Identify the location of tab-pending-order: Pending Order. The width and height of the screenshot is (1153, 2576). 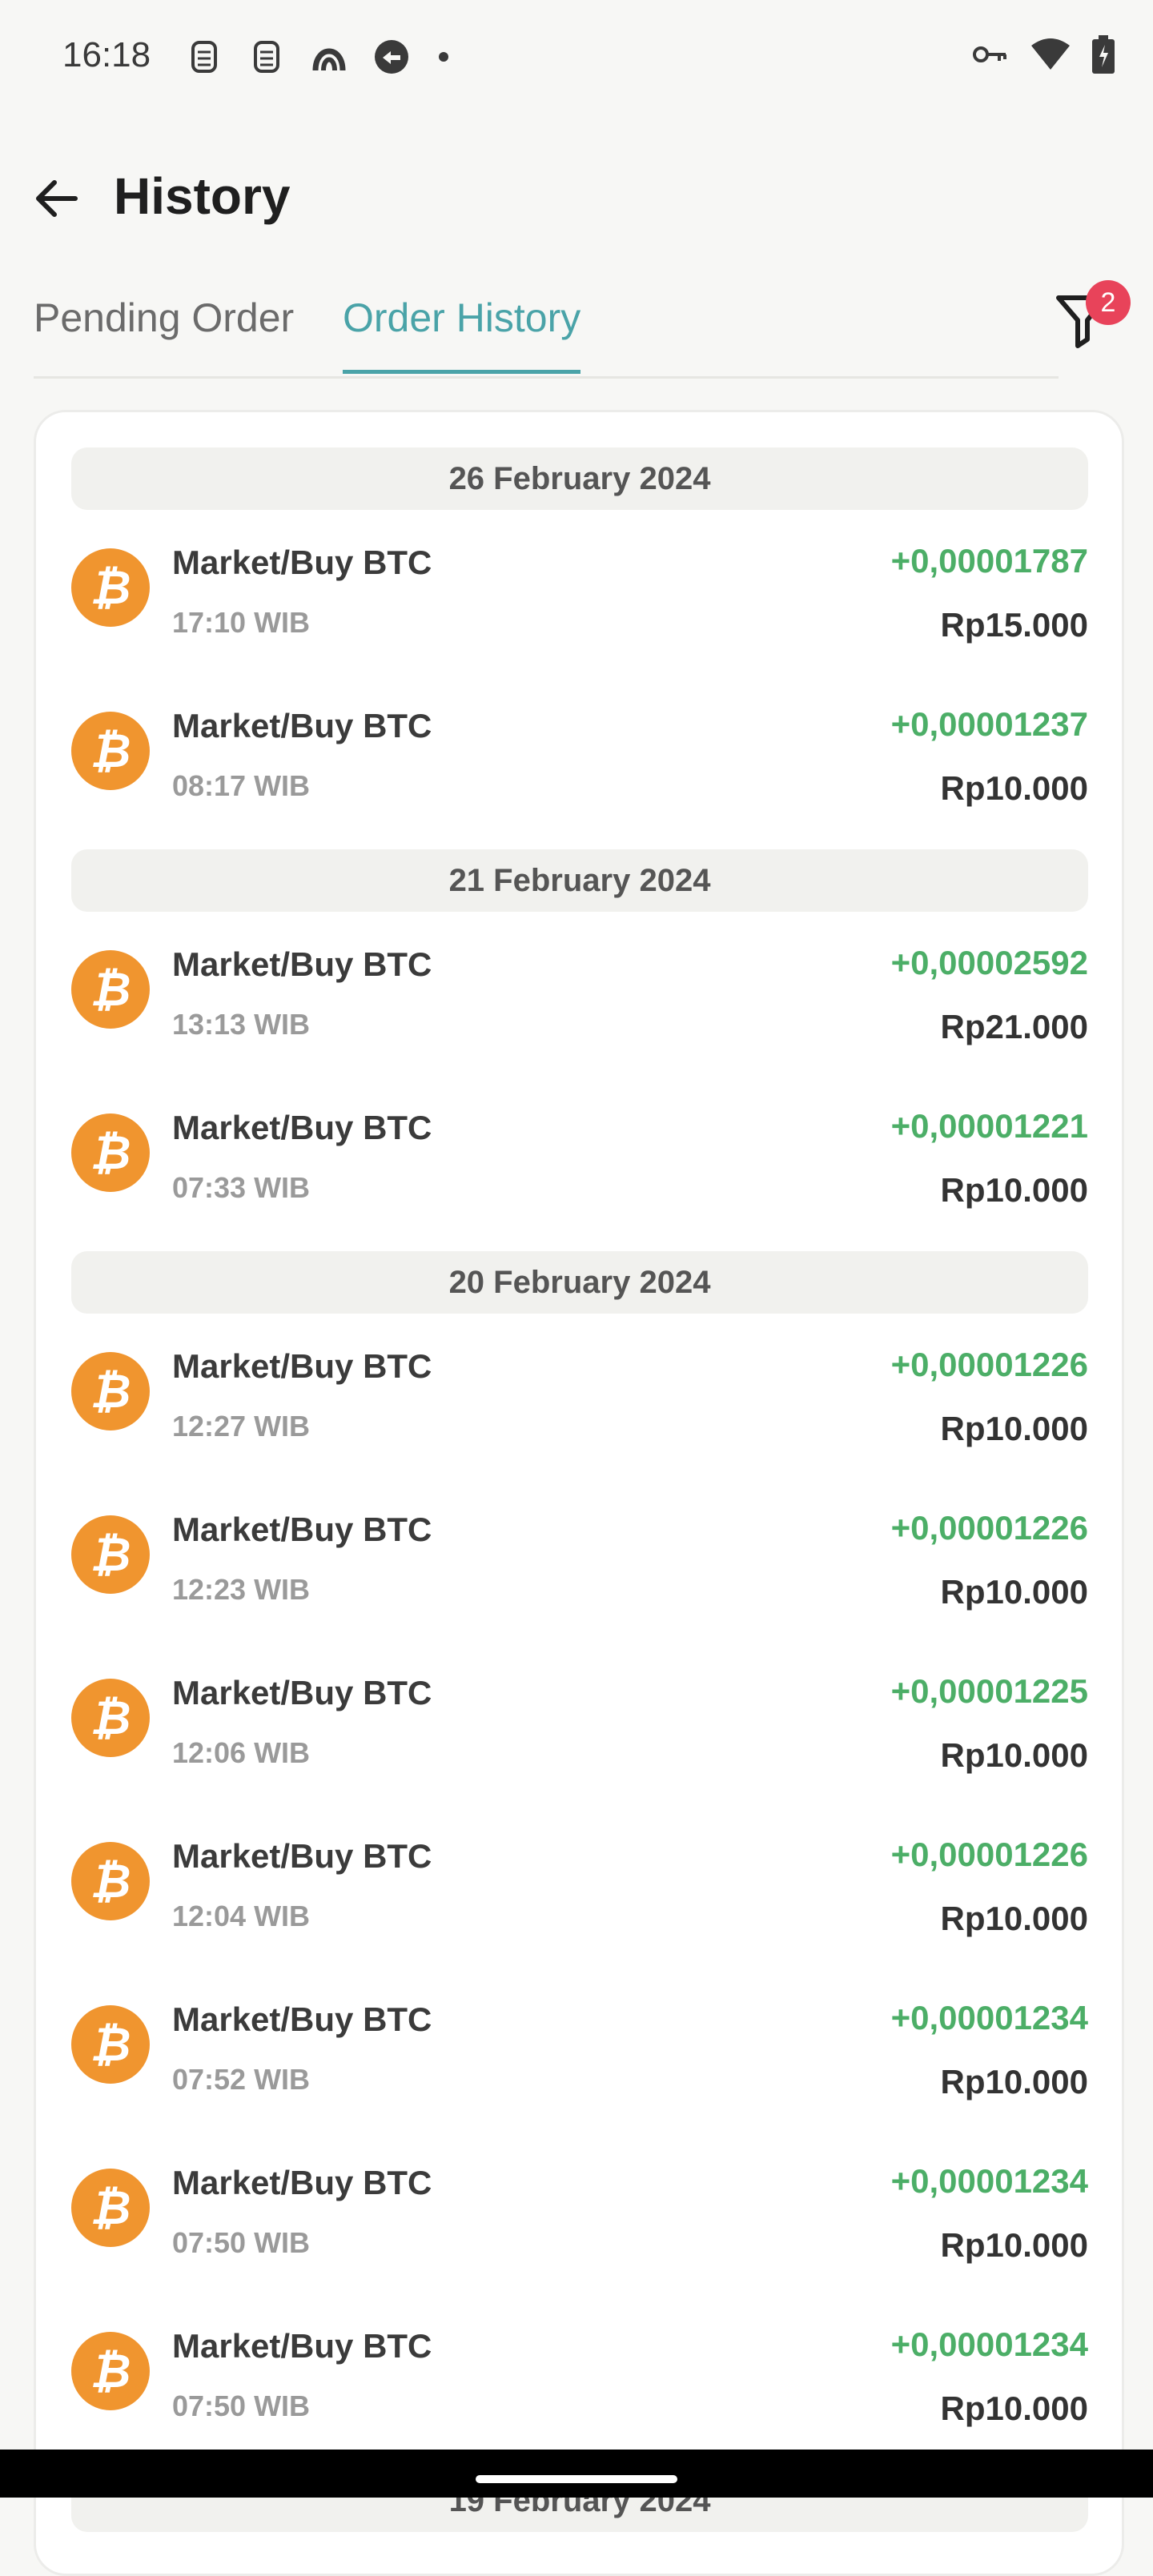
(164, 318).